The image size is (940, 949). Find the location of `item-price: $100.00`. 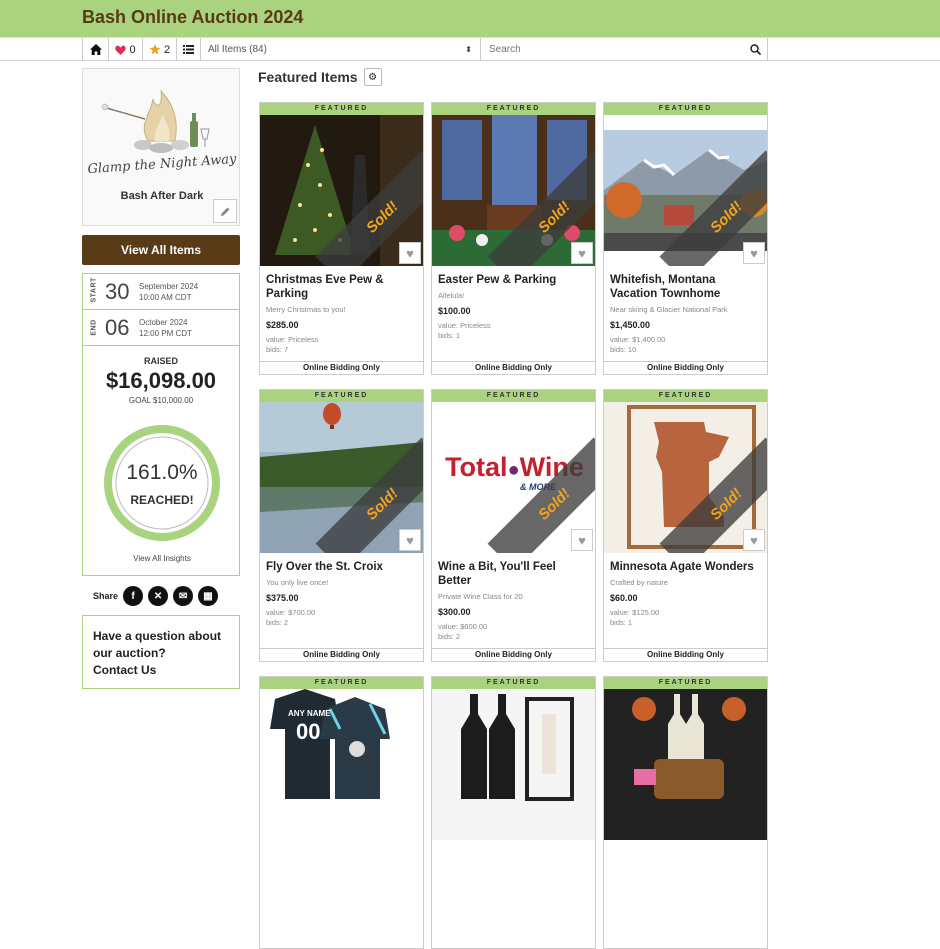

item-price: $100.00 is located at coordinates (454, 311).